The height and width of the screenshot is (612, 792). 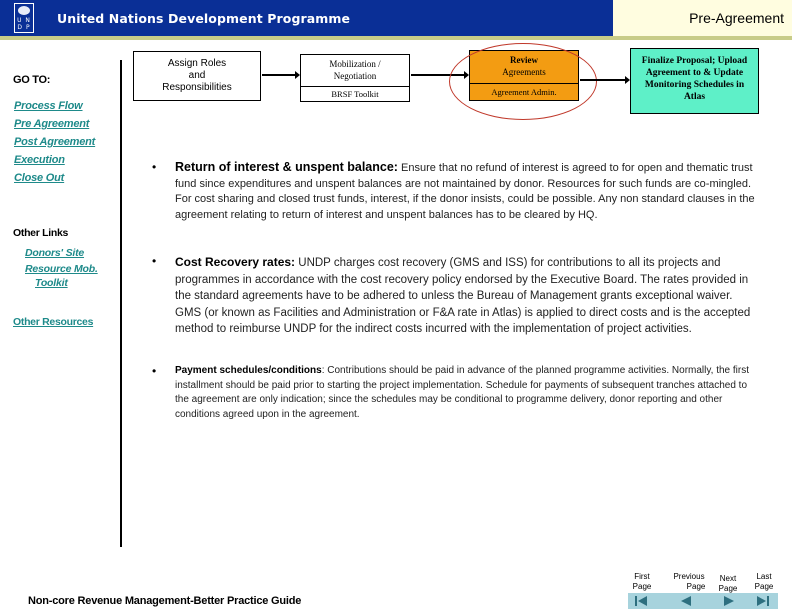 I want to click on un-emblem-icon, so click(x=24, y=10).